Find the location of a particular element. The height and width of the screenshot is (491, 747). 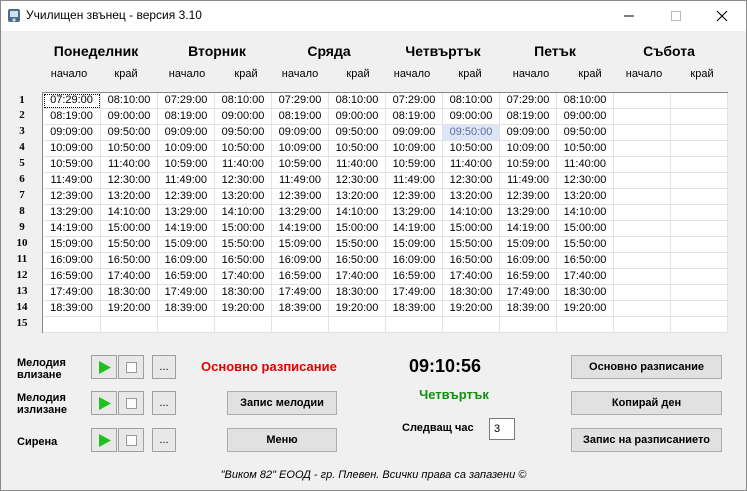

menu-button: Меню is located at coordinates (282, 440).